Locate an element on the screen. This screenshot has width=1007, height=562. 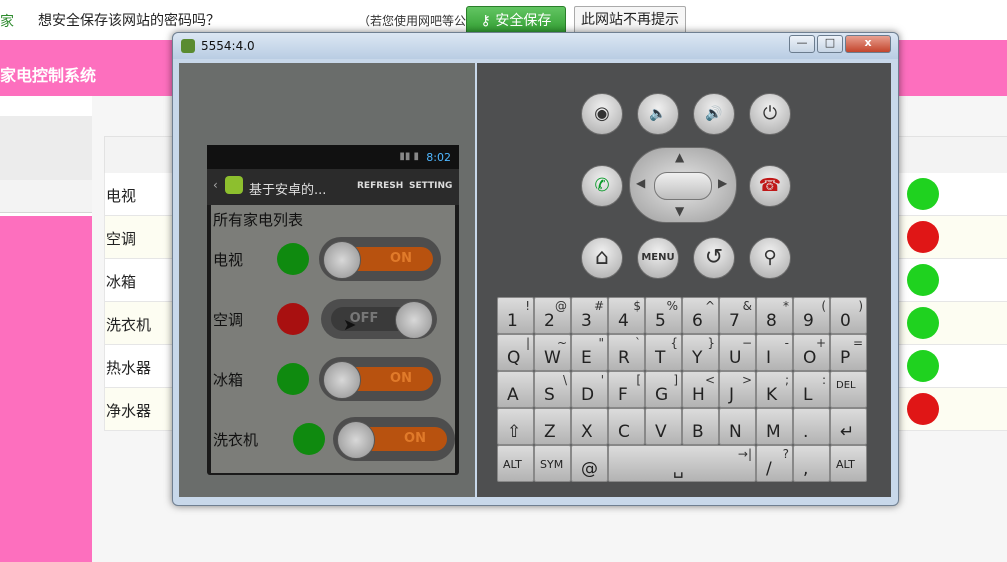
key-,: , is located at coordinates (811, 463).